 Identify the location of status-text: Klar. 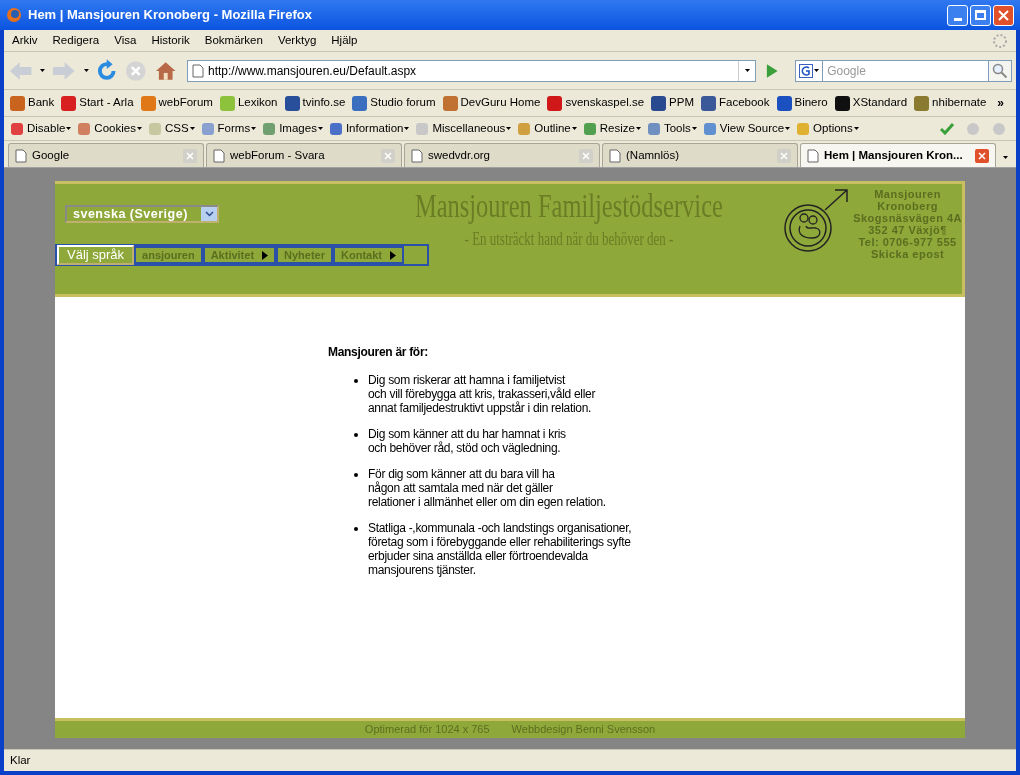
(20, 760).